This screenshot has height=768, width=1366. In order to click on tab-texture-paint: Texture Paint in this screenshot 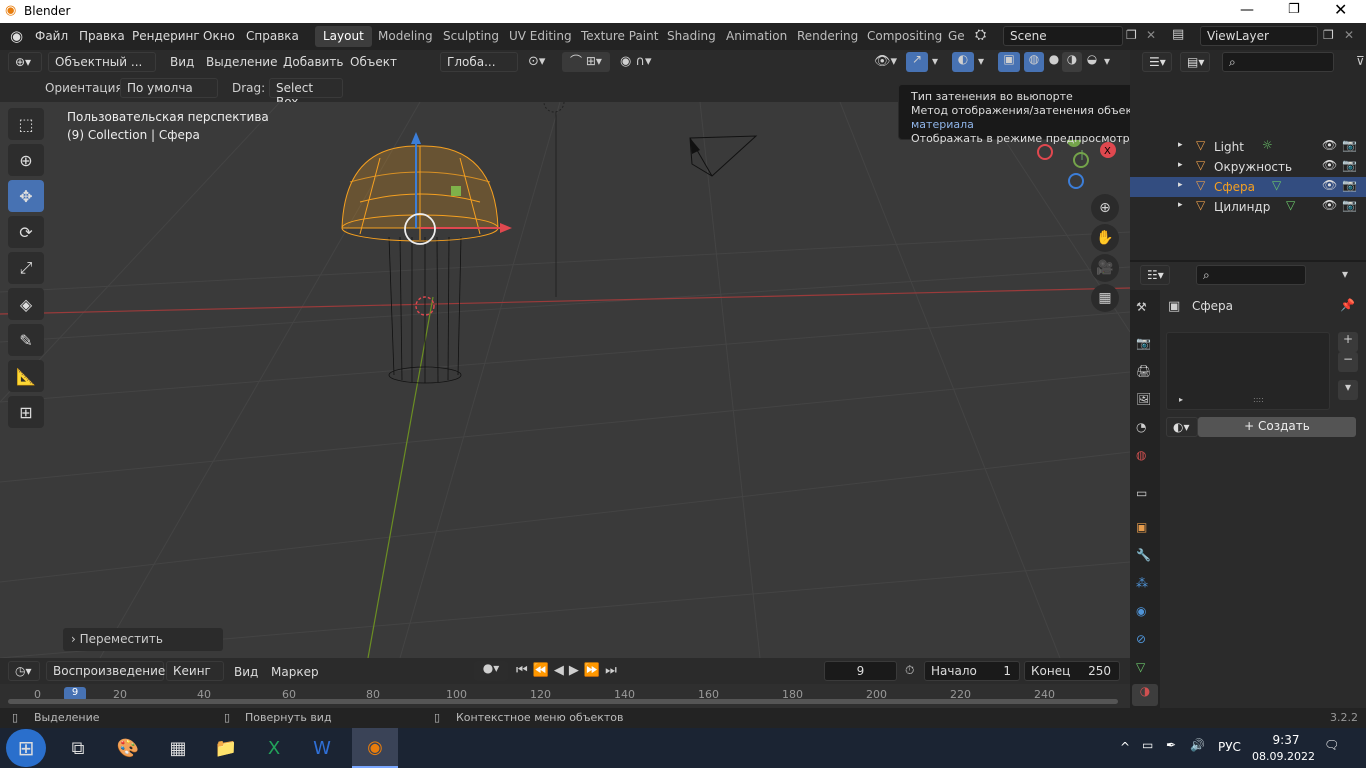, I will do `click(619, 36)`.